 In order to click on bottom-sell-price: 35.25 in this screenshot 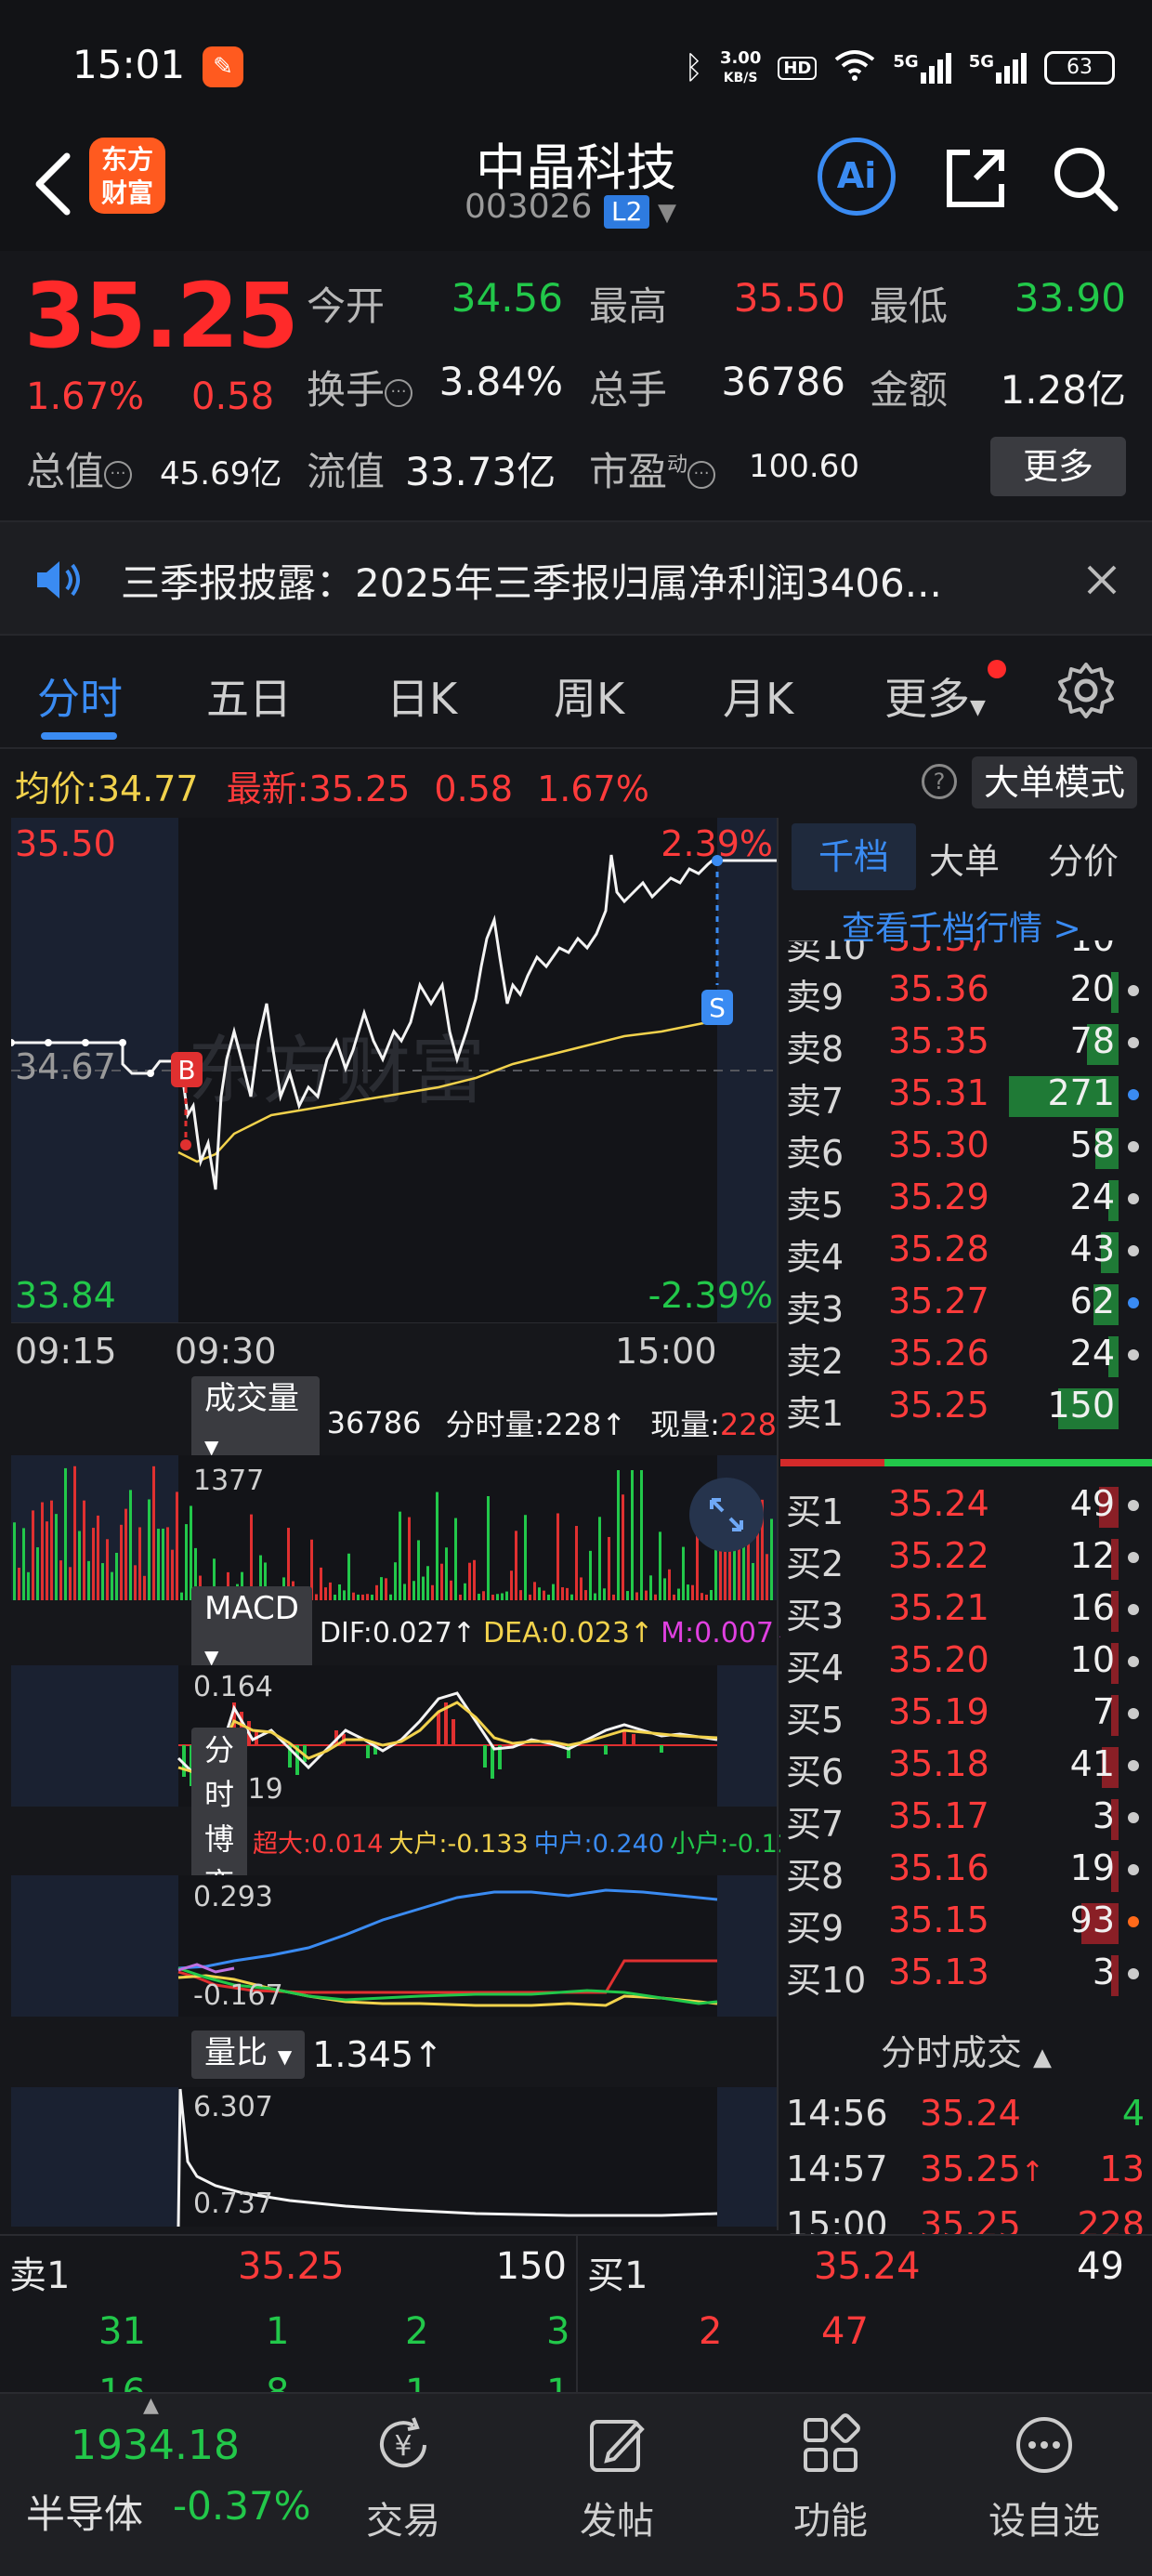, I will do `click(291, 2266)`.